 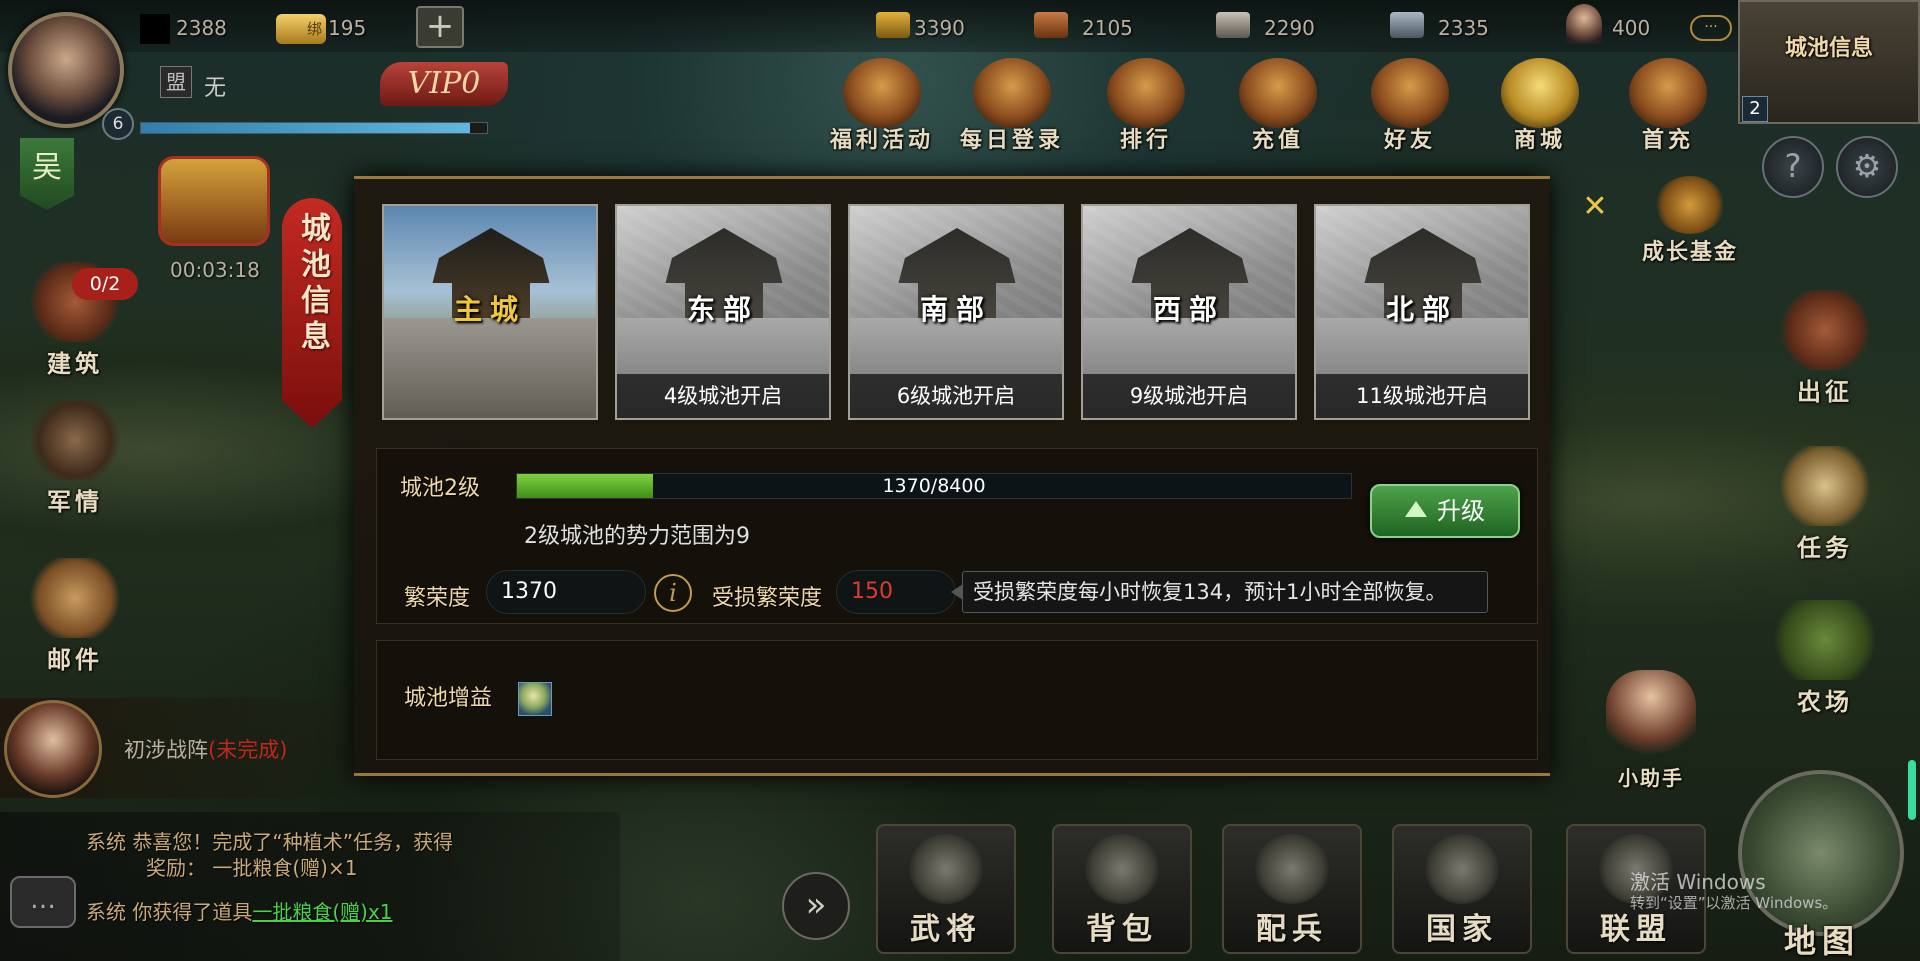 I want to click on city-name: 南部, so click(x=955, y=309).